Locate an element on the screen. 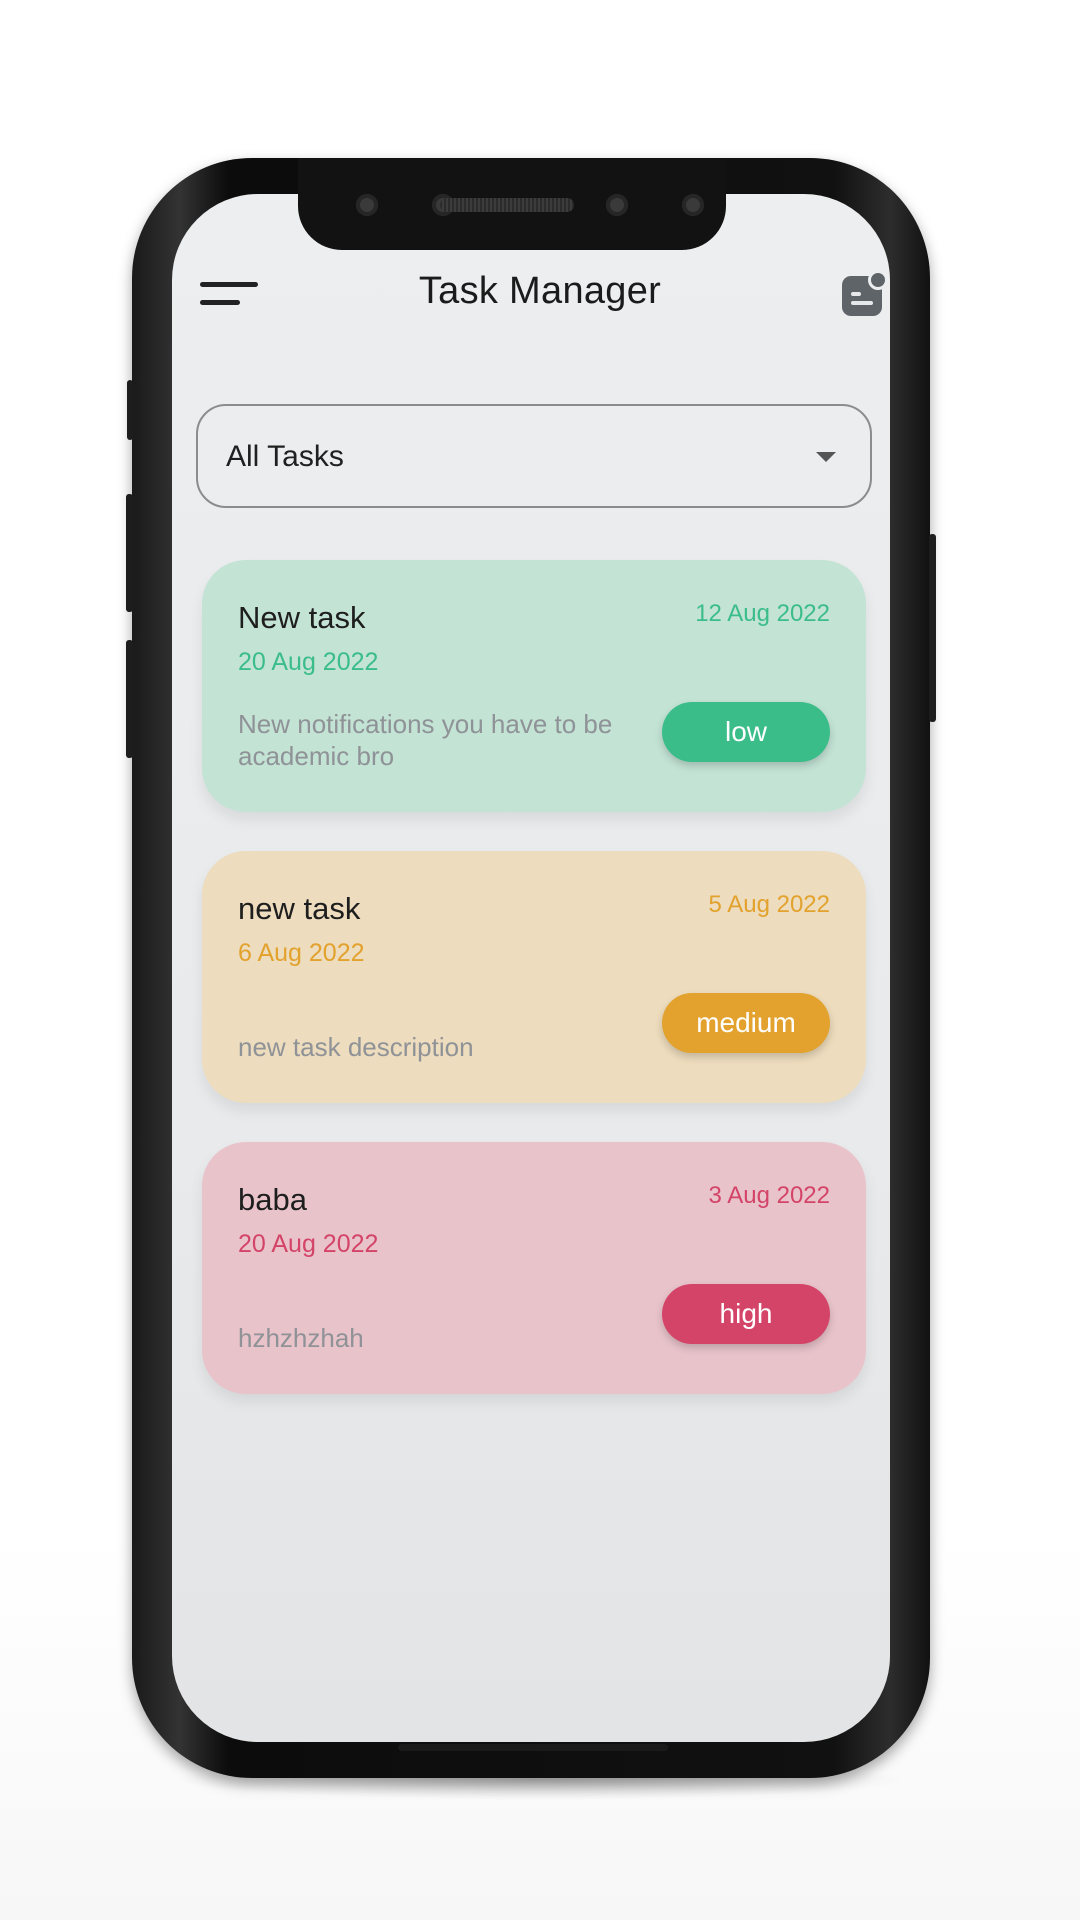 This screenshot has height=1920, width=1080. task-title: baba is located at coordinates (272, 1199).